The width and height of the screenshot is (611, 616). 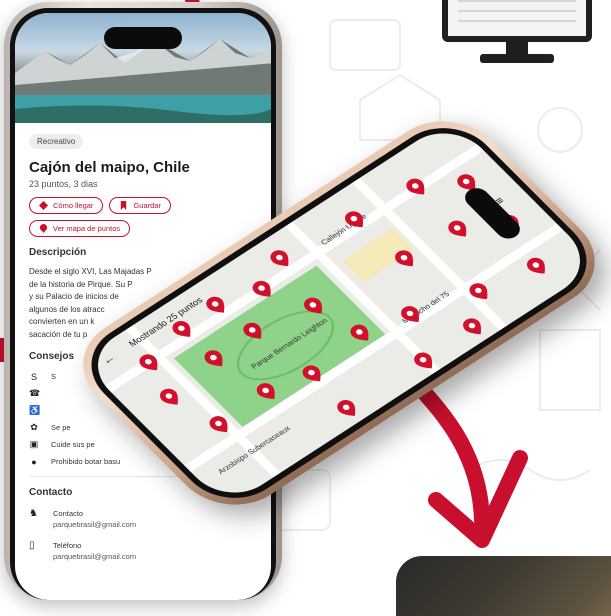 What do you see at coordinates (67, 545) in the screenshot?
I see `contact-label: Teléfono` at bounding box center [67, 545].